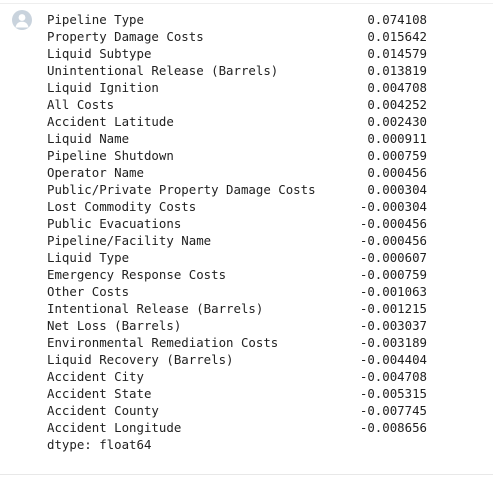 The width and height of the screenshot is (493, 477). Describe the element at coordinates (237, 172) in the screenshot. I see `series-row: Operator Name 0.000456` at that location.